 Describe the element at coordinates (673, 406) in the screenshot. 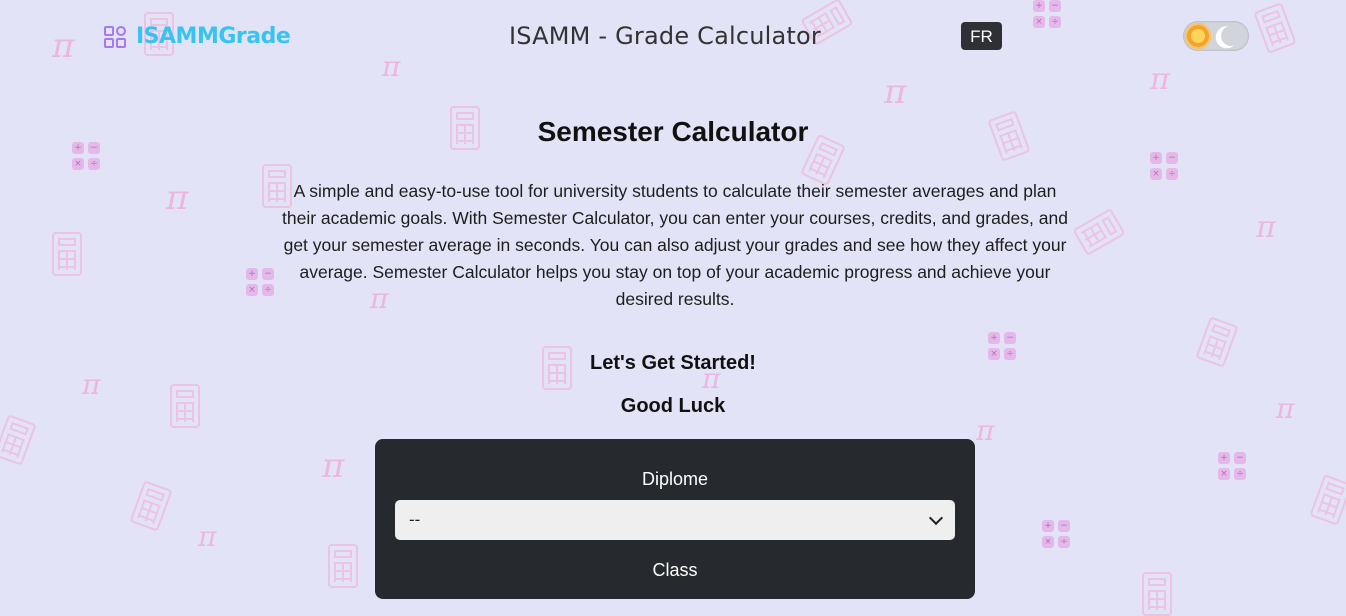

I see `good-luck-heading: Good Luck` at that location.